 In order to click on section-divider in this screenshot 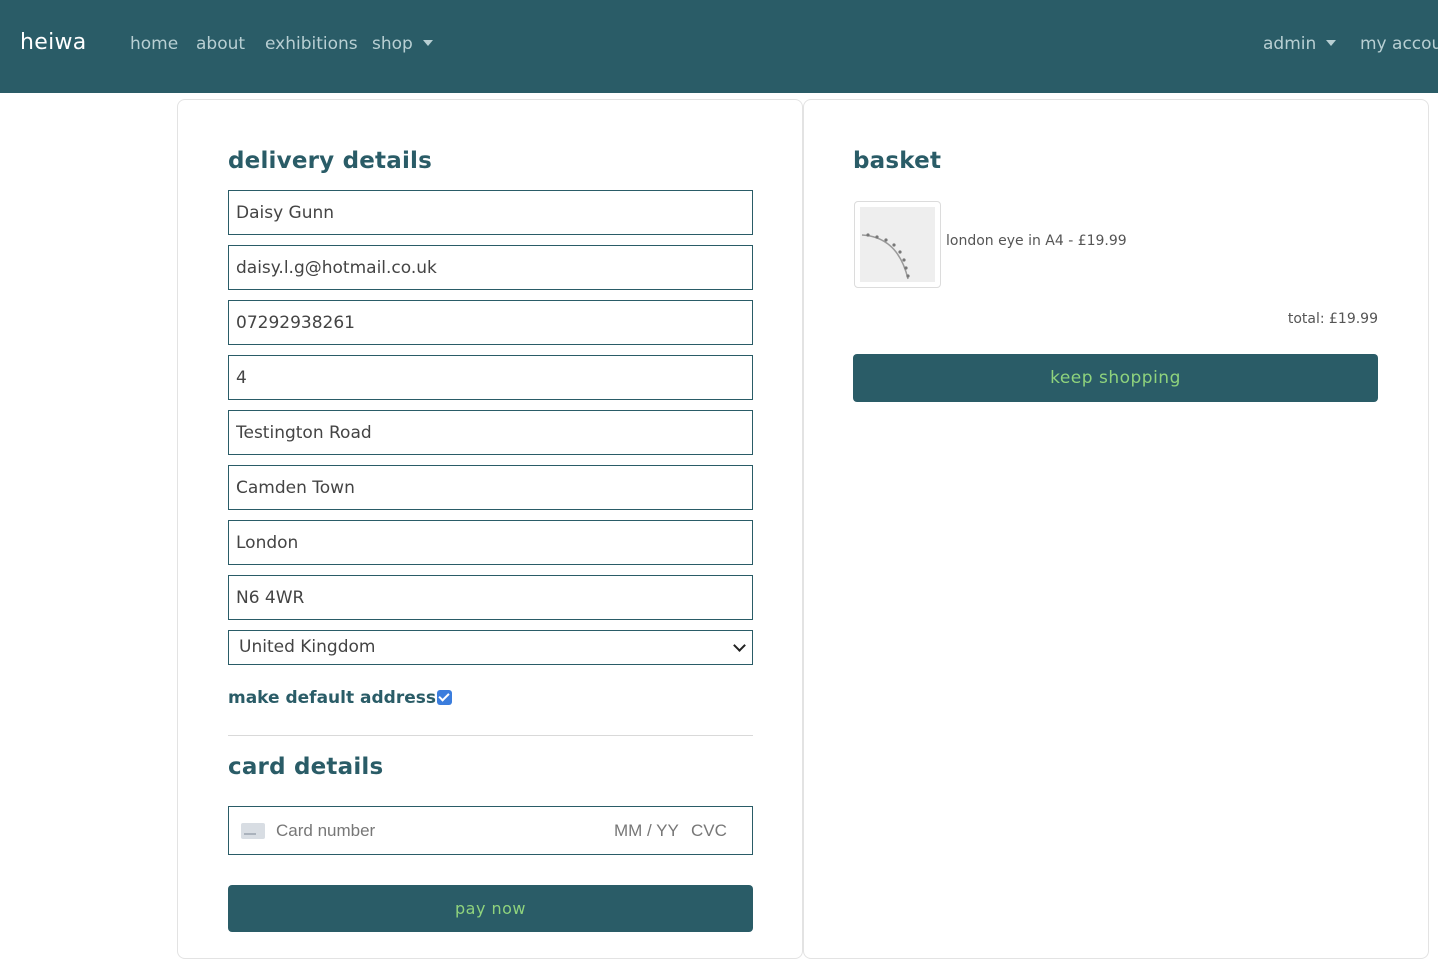, I will do `click(490, 735)`.